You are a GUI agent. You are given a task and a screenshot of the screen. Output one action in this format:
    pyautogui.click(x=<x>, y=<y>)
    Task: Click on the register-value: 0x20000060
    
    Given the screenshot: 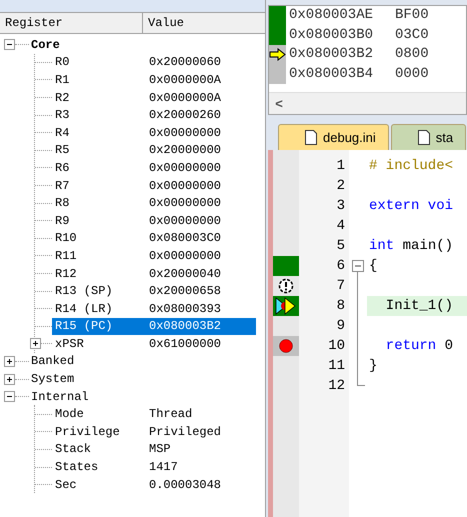 What is the action you would take?
    pyautogui.click(x=200, y=63)
    